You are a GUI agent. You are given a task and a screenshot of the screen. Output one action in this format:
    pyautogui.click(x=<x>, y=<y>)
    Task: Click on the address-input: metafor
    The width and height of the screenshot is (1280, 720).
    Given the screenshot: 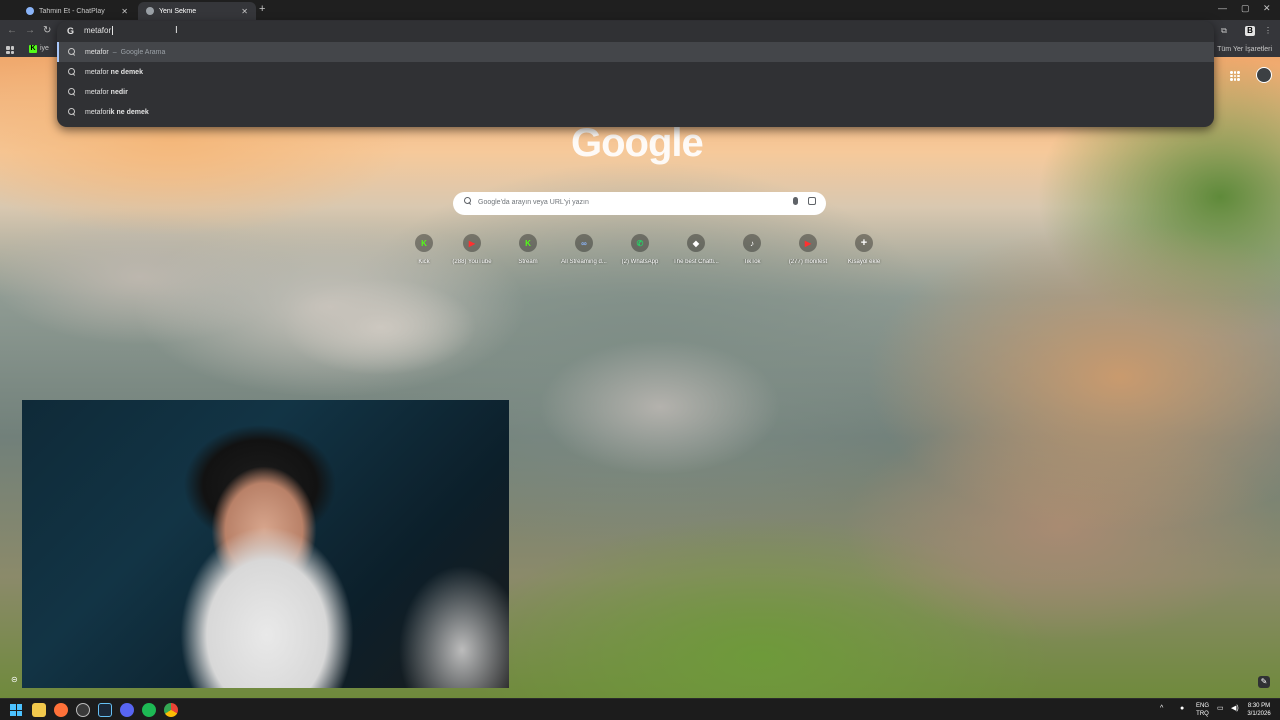 What is the action you would take?
    pyautogui.click(x=99, y=31)
    